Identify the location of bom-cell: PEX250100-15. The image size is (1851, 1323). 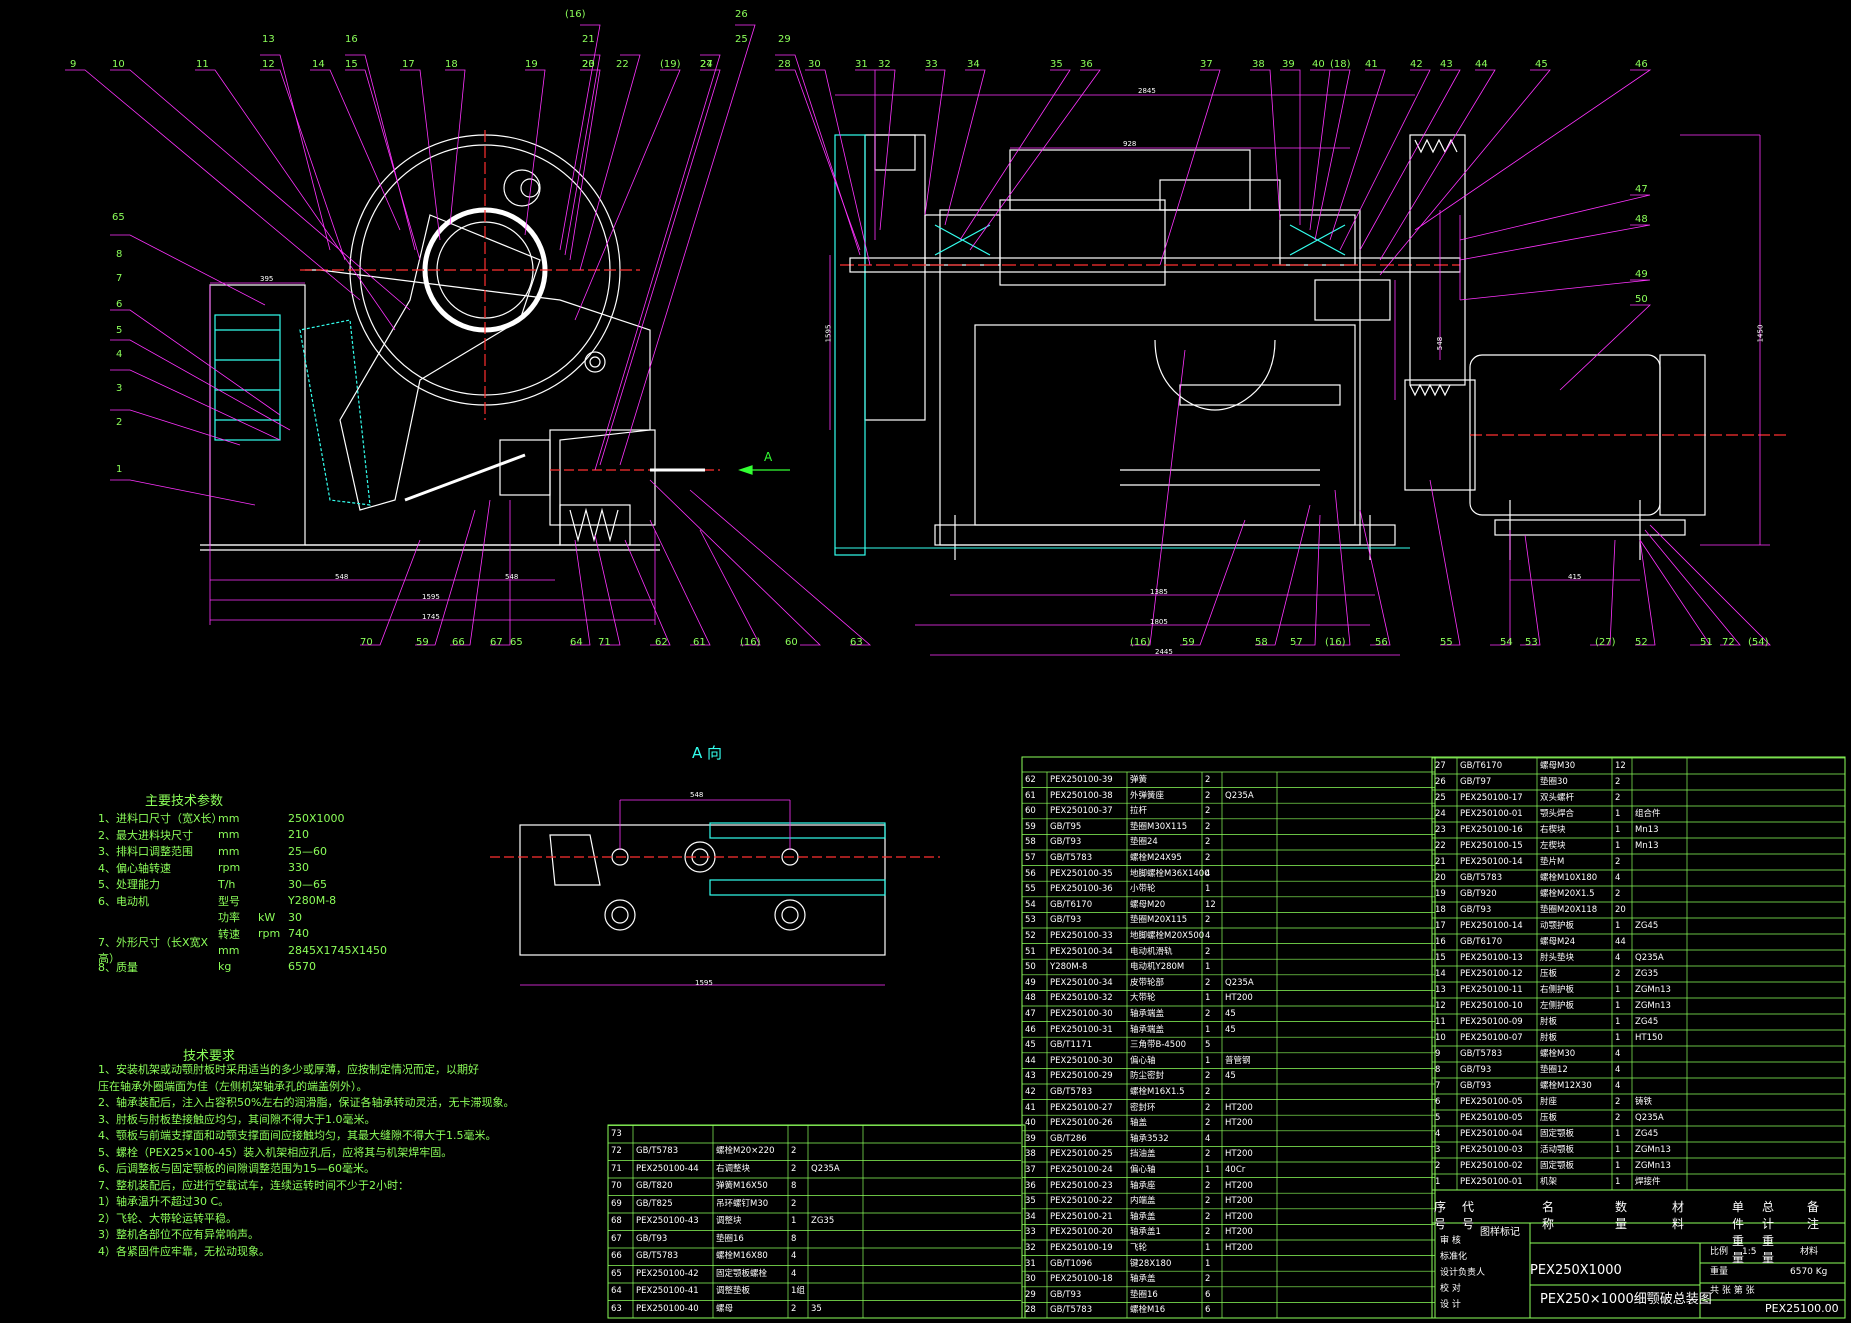
(1491, 846).